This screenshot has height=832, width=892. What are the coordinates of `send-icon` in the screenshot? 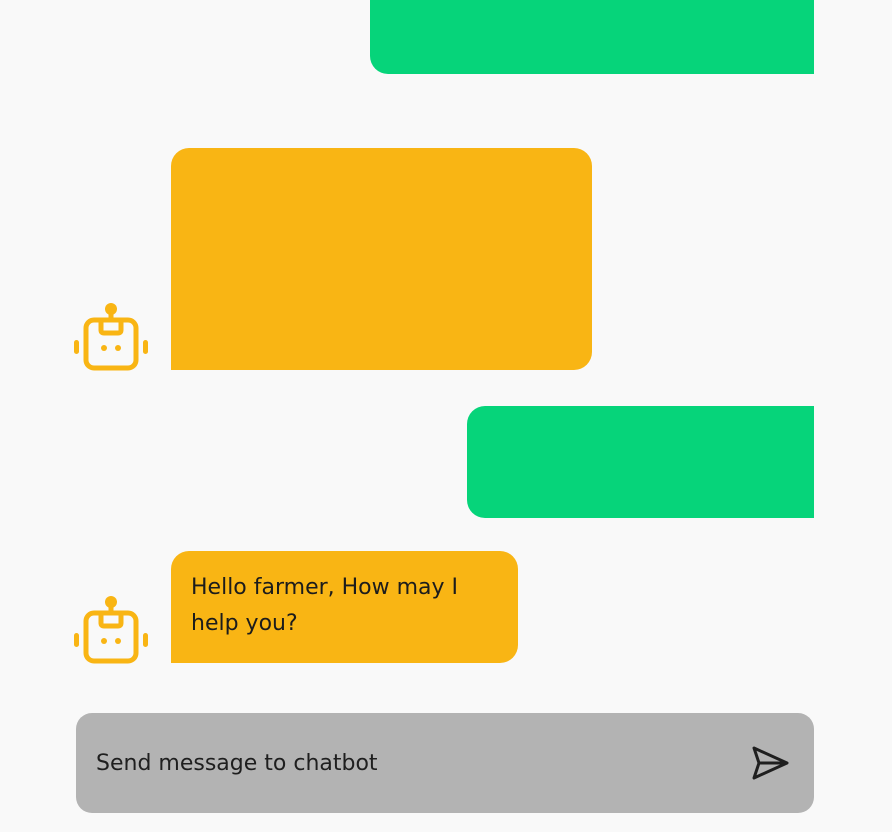 It's located at (770, 763).